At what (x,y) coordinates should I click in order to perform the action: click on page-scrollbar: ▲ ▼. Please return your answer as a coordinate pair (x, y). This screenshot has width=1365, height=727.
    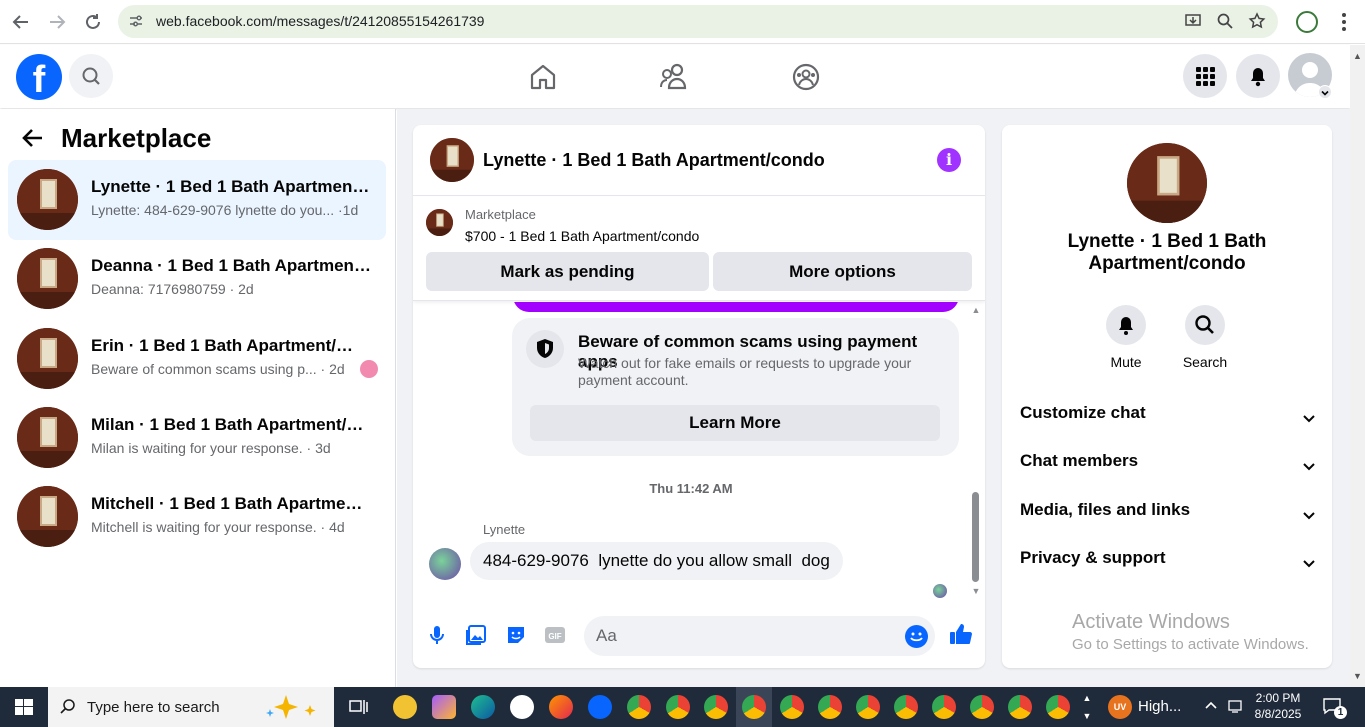
    Looking at the image, I should click on (1357, 366).